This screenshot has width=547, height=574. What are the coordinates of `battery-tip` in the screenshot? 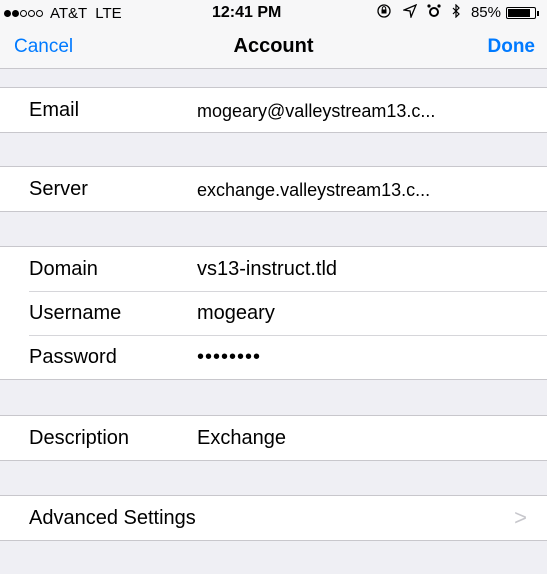 It's located at (538, 13).